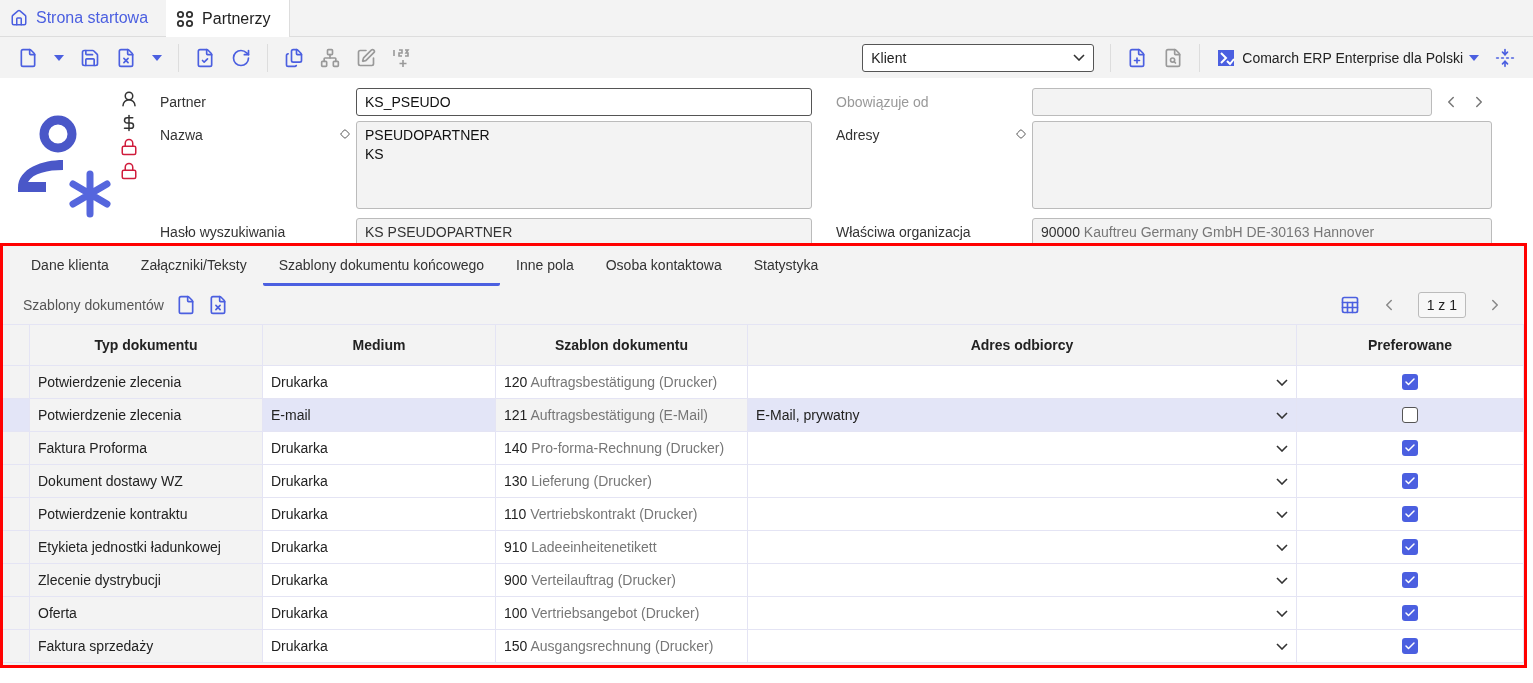 This screenshot has width=1533, height=683. What do you see at coordinates (241, 57) in the screenshot?
I see `refresh-icon` at bounding box center [241, 57].